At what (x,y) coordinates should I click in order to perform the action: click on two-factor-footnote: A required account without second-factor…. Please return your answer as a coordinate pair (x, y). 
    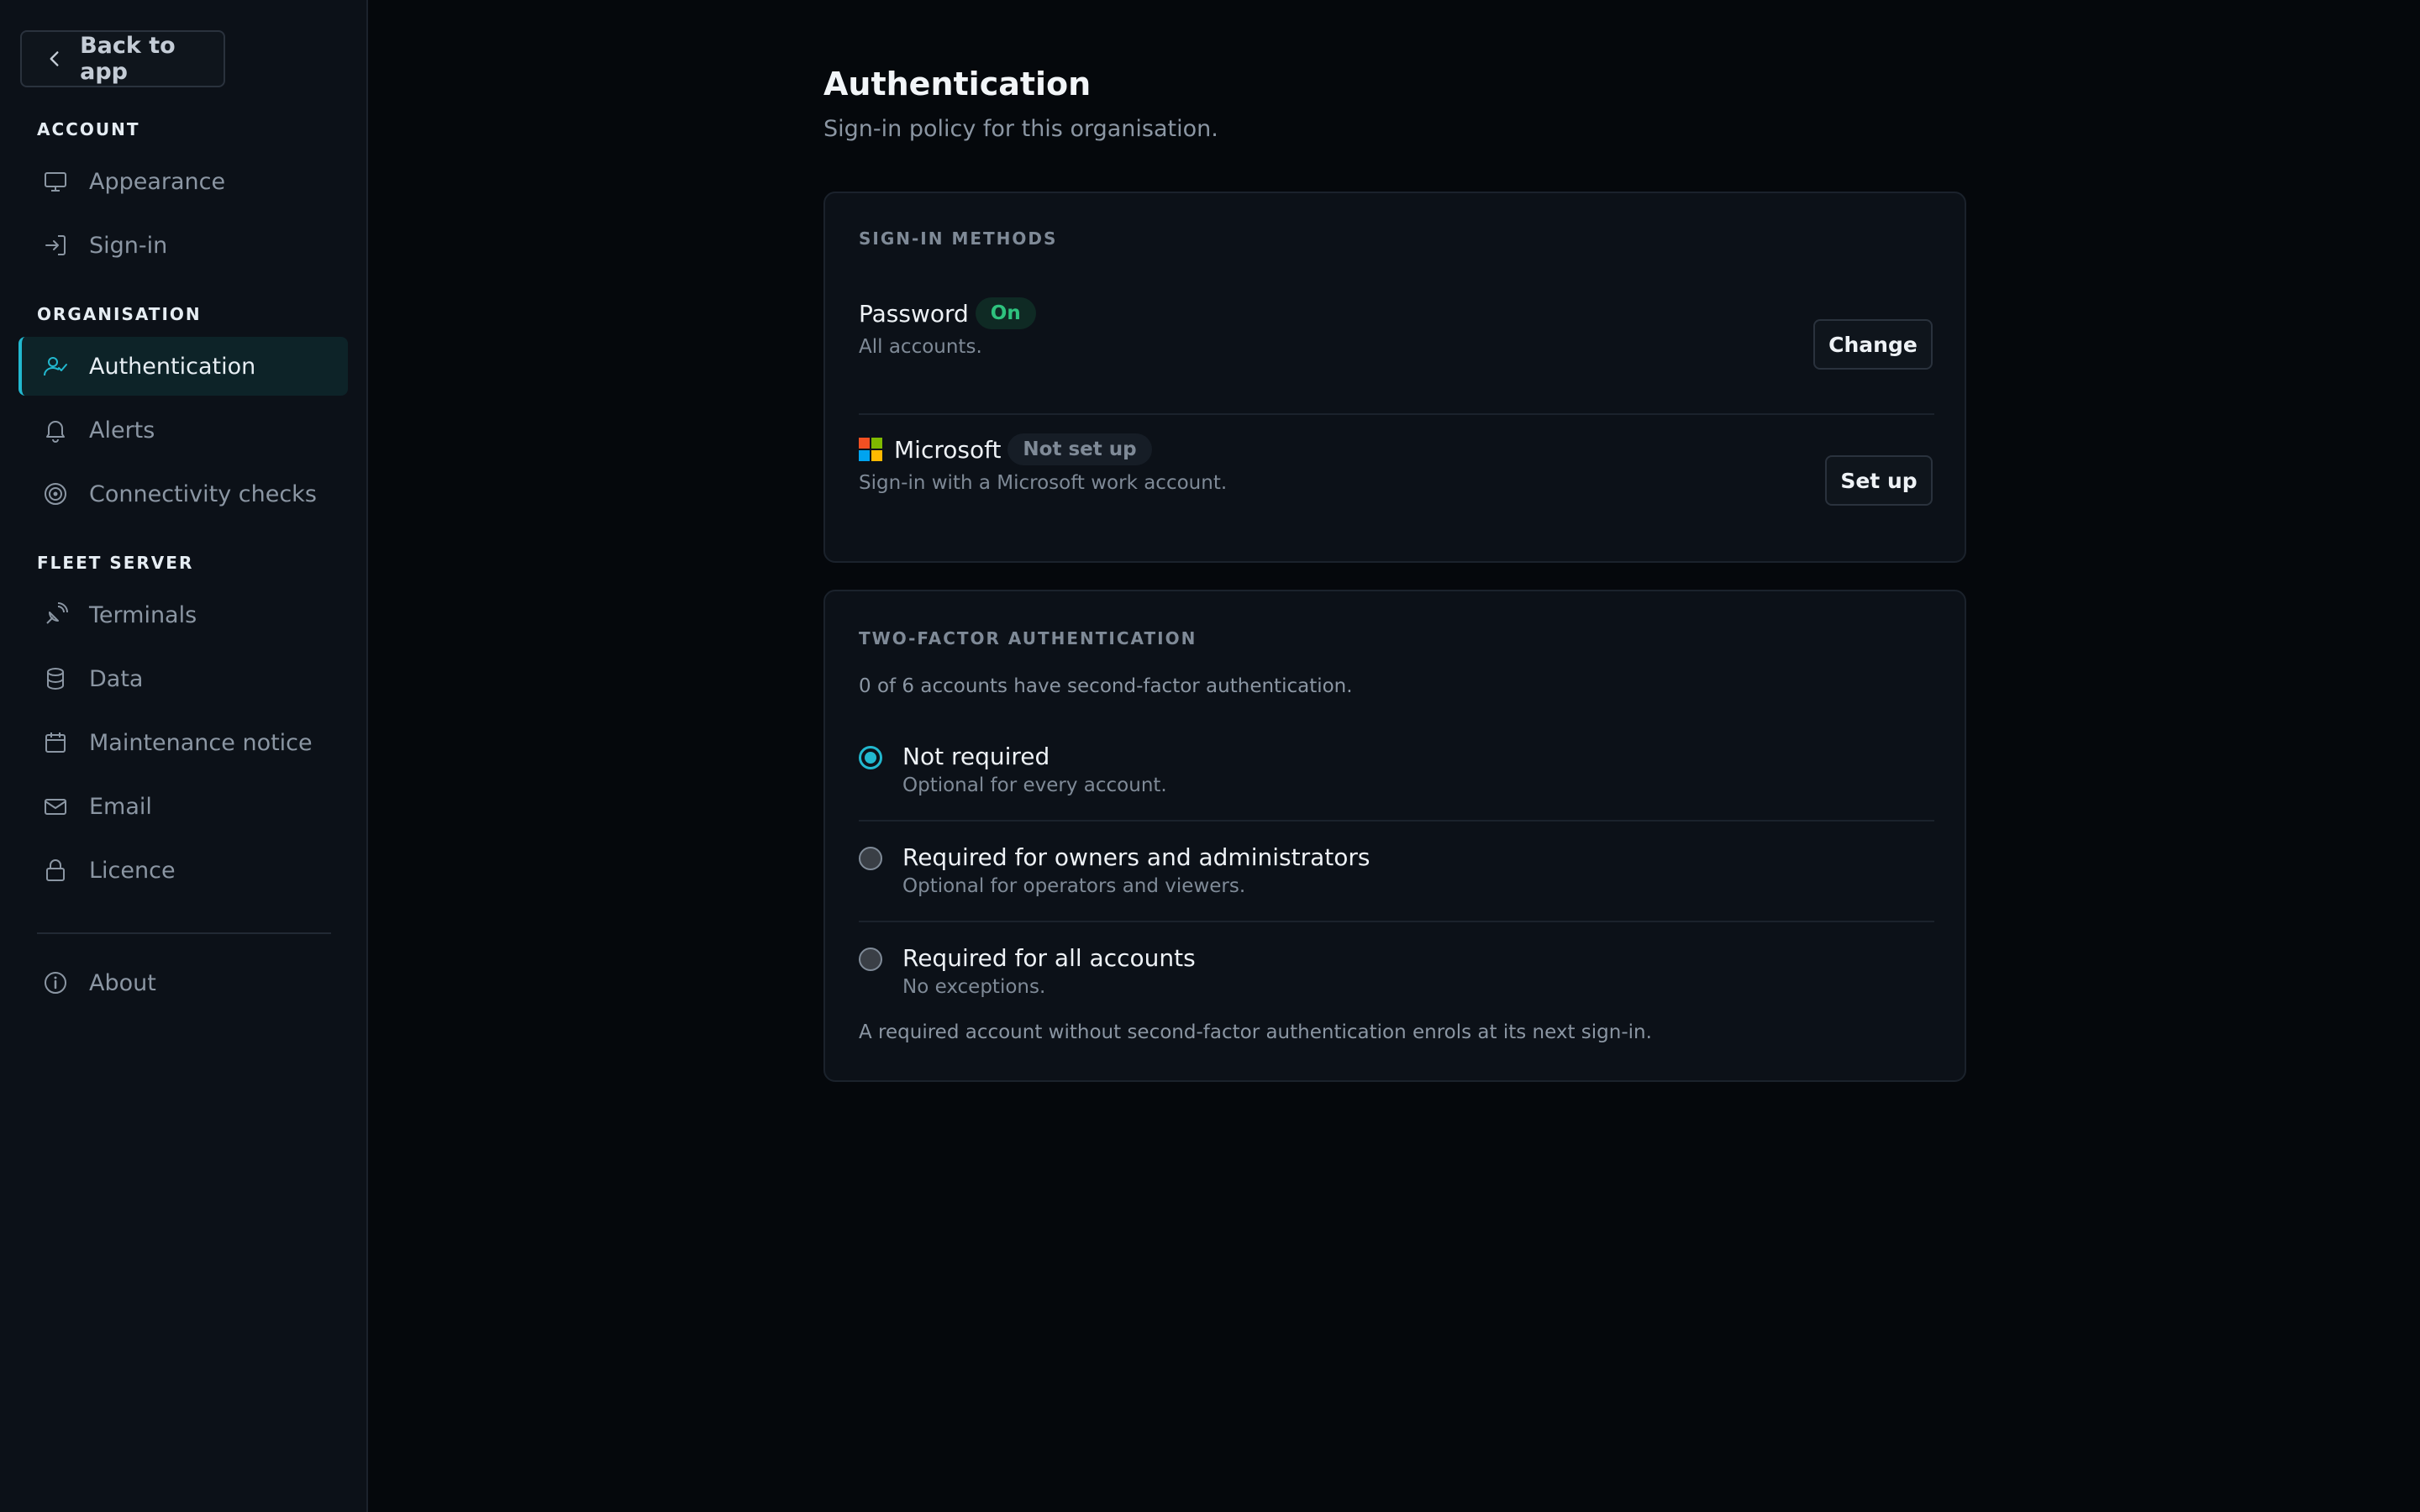
    Looking at the image, I should click on (1255, 1032).